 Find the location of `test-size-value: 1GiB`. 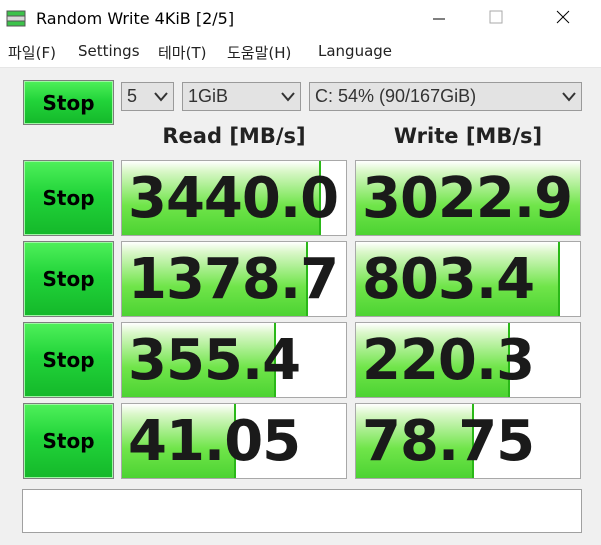

test-size-value: 1GiB is located at coordinates (208, 96).